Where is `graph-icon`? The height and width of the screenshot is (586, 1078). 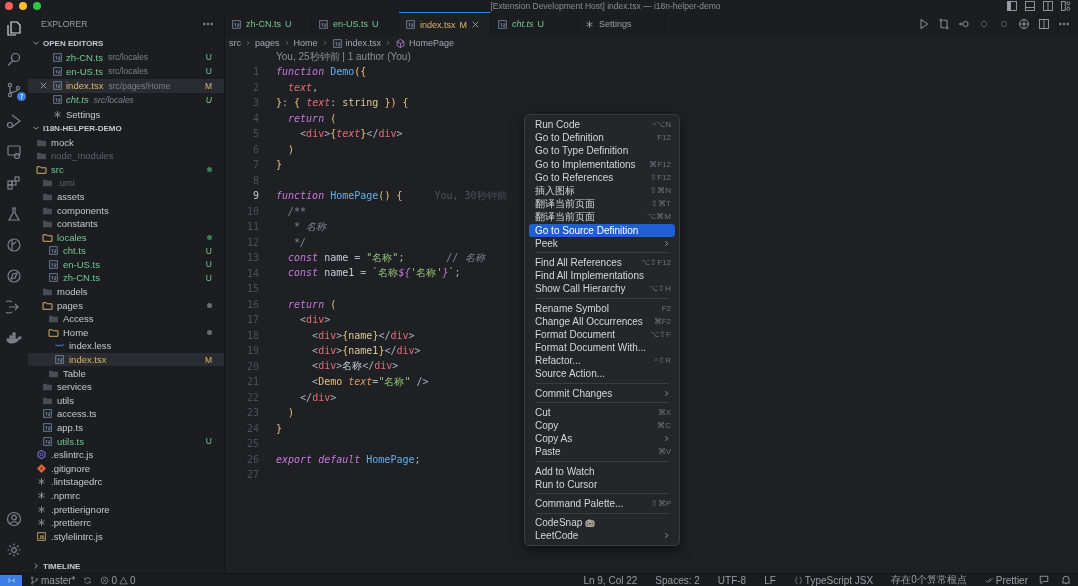
graph-icon is located at coordinates (14, 245).